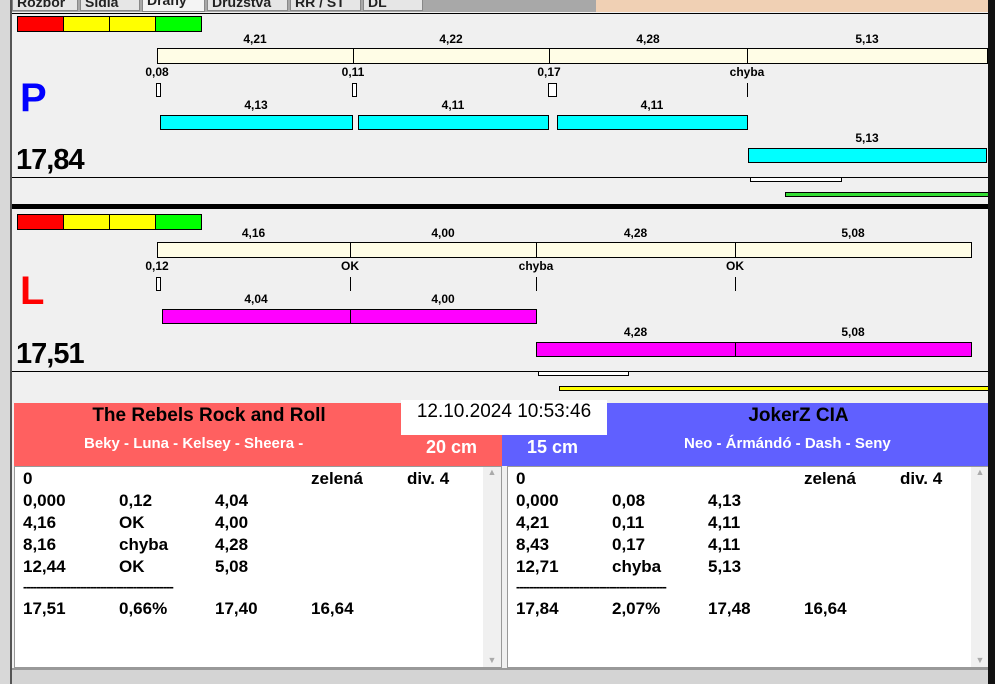 This screenshot has width=995, height=684. I want to click on run-label: 4,13, so click(256, 105).